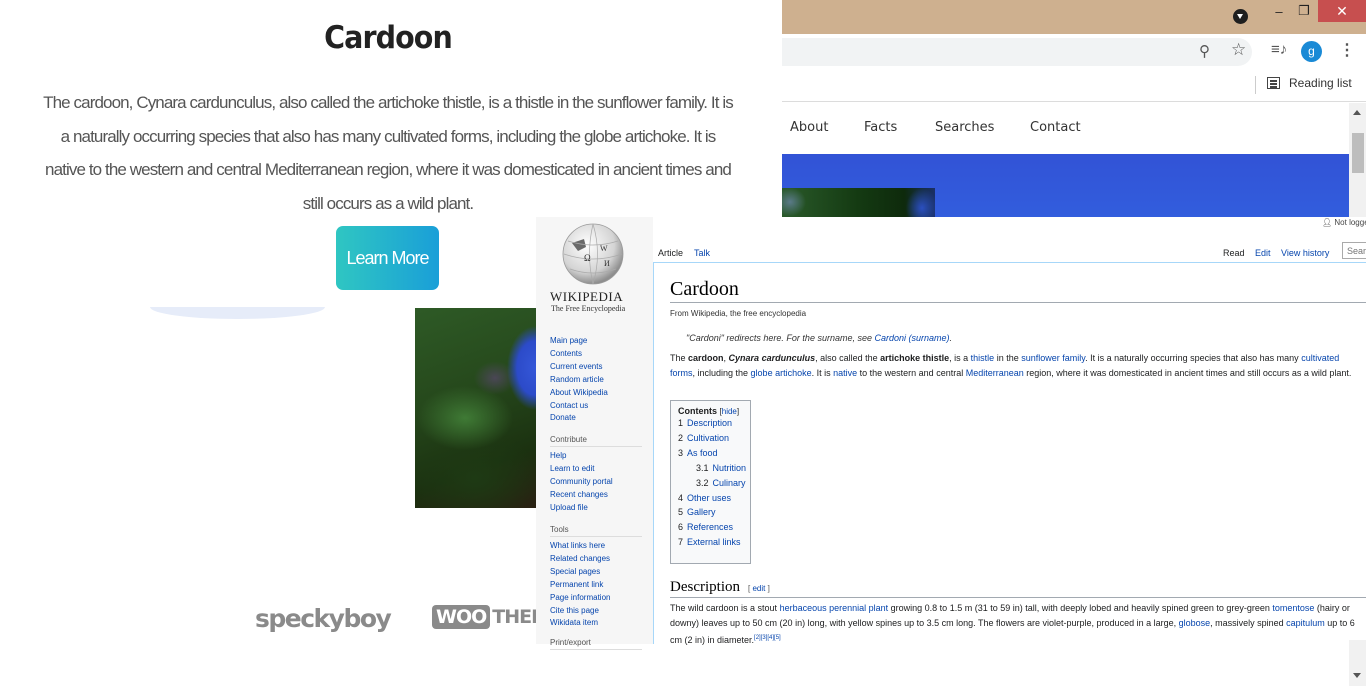  What do you see at coordinates (1240, 16) in the screenshot?
I see `profile-menu-icon` at bounding box center [1240, 16].